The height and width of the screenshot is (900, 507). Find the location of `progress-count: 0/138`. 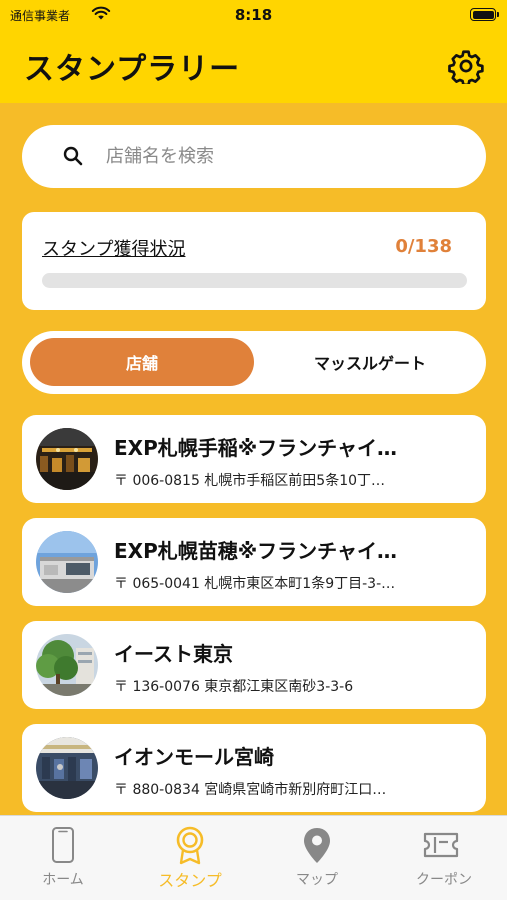

progress-count: 0/138 is located at coordinates (423, 246).